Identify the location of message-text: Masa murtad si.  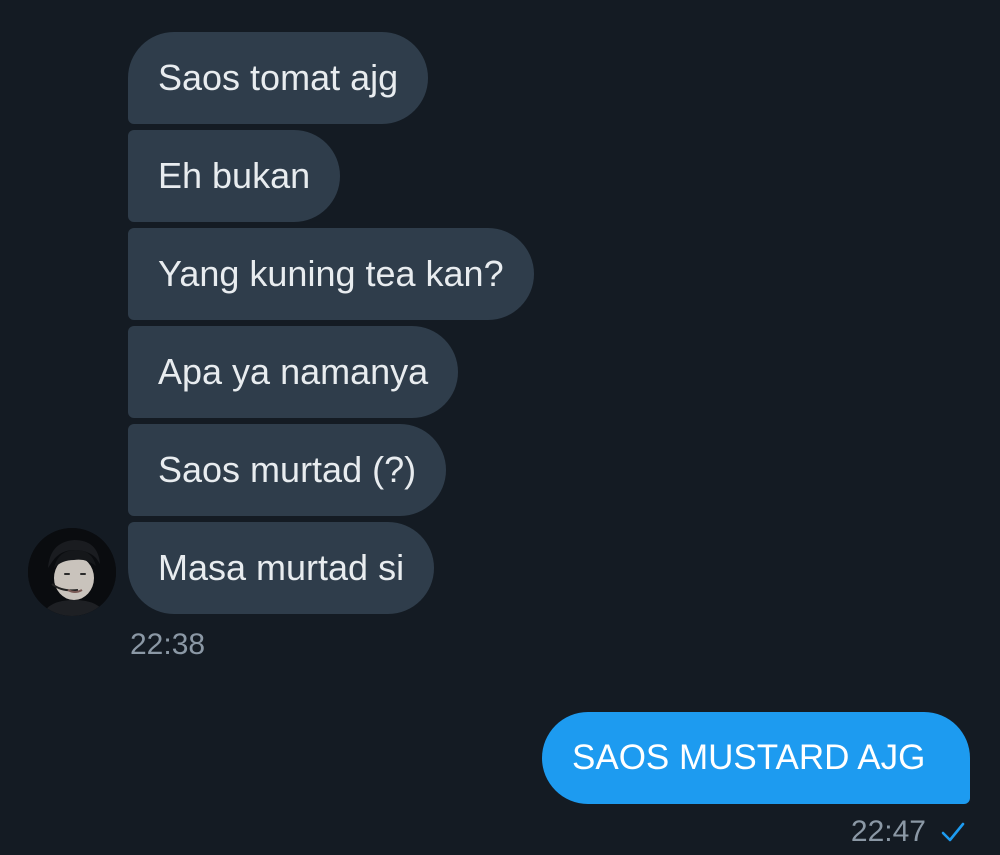
(281, 567).